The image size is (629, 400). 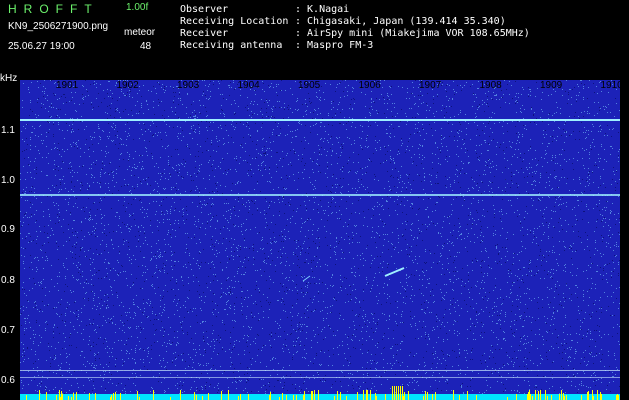 I want to click on time-tick-label: 1907, so click(x=430, y=85).